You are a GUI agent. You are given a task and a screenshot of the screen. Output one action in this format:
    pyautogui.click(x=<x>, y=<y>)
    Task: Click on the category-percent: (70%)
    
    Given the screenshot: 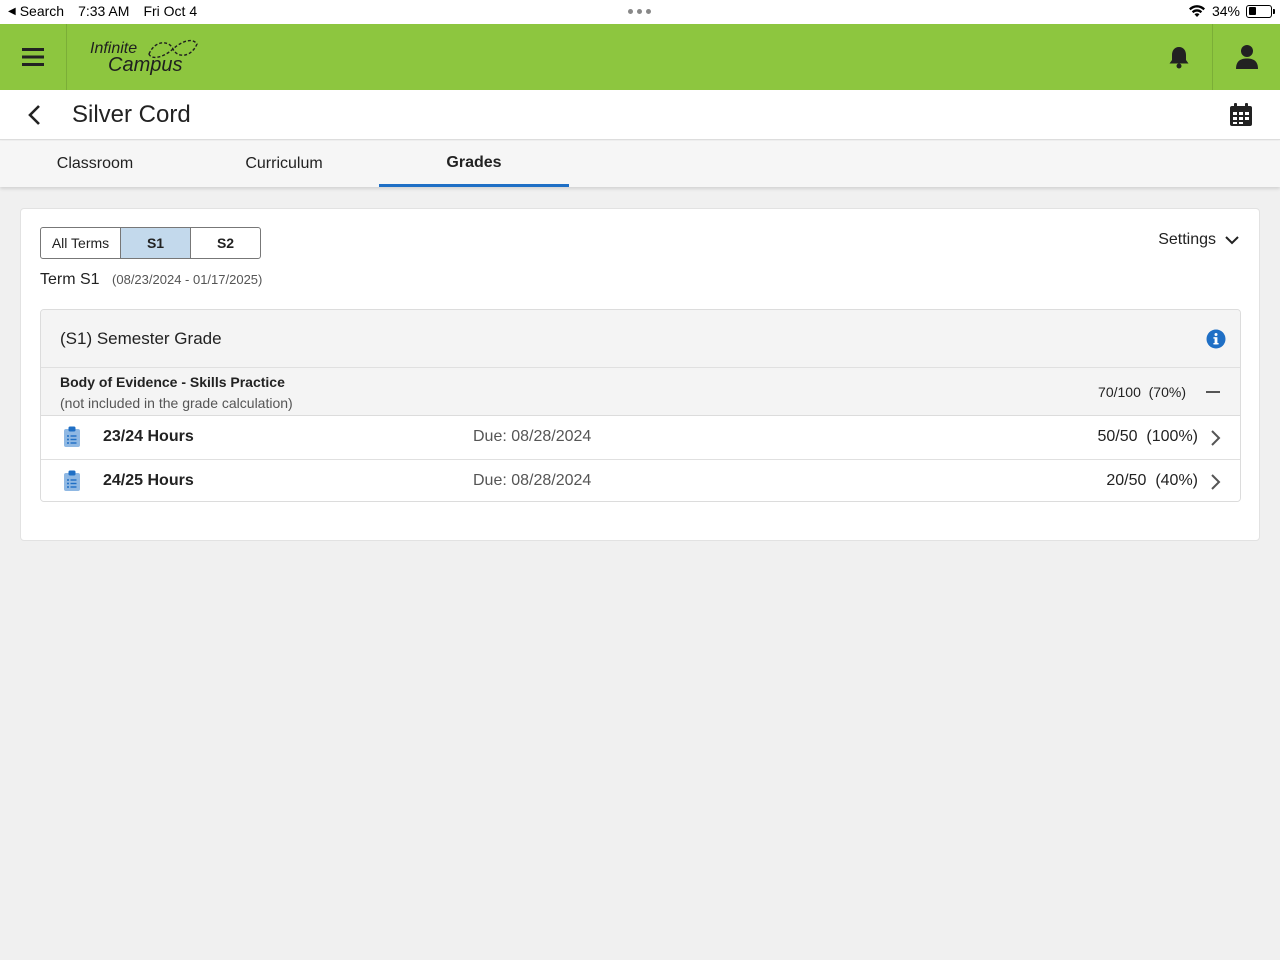 What is the action you would take?
    pyautogui.click(x=1167, y=392)
    